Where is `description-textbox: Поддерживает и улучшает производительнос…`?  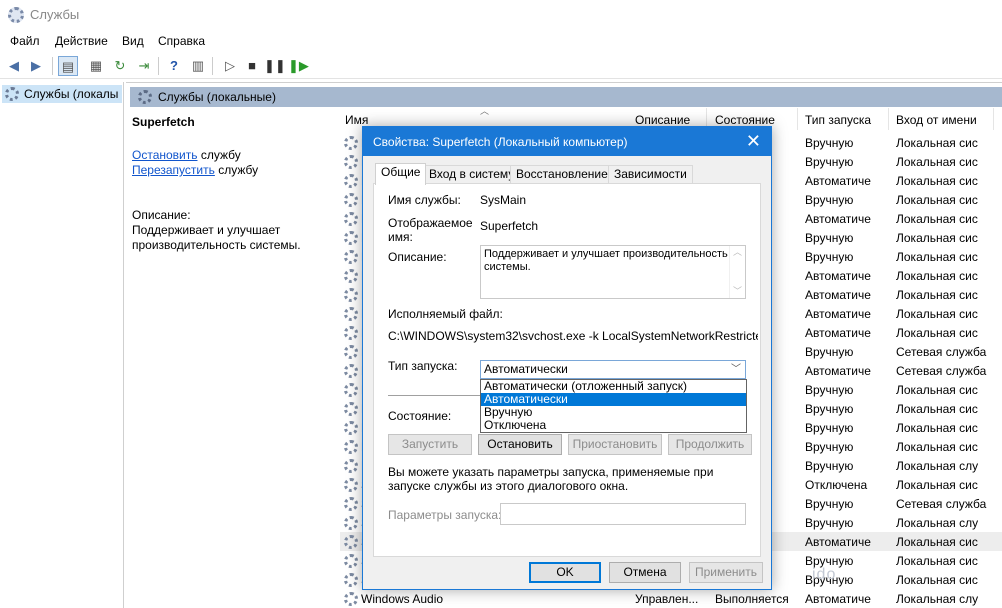
description-textbox: Поддерживает и улучшает производительнос… is located at coordinates (613, 272).